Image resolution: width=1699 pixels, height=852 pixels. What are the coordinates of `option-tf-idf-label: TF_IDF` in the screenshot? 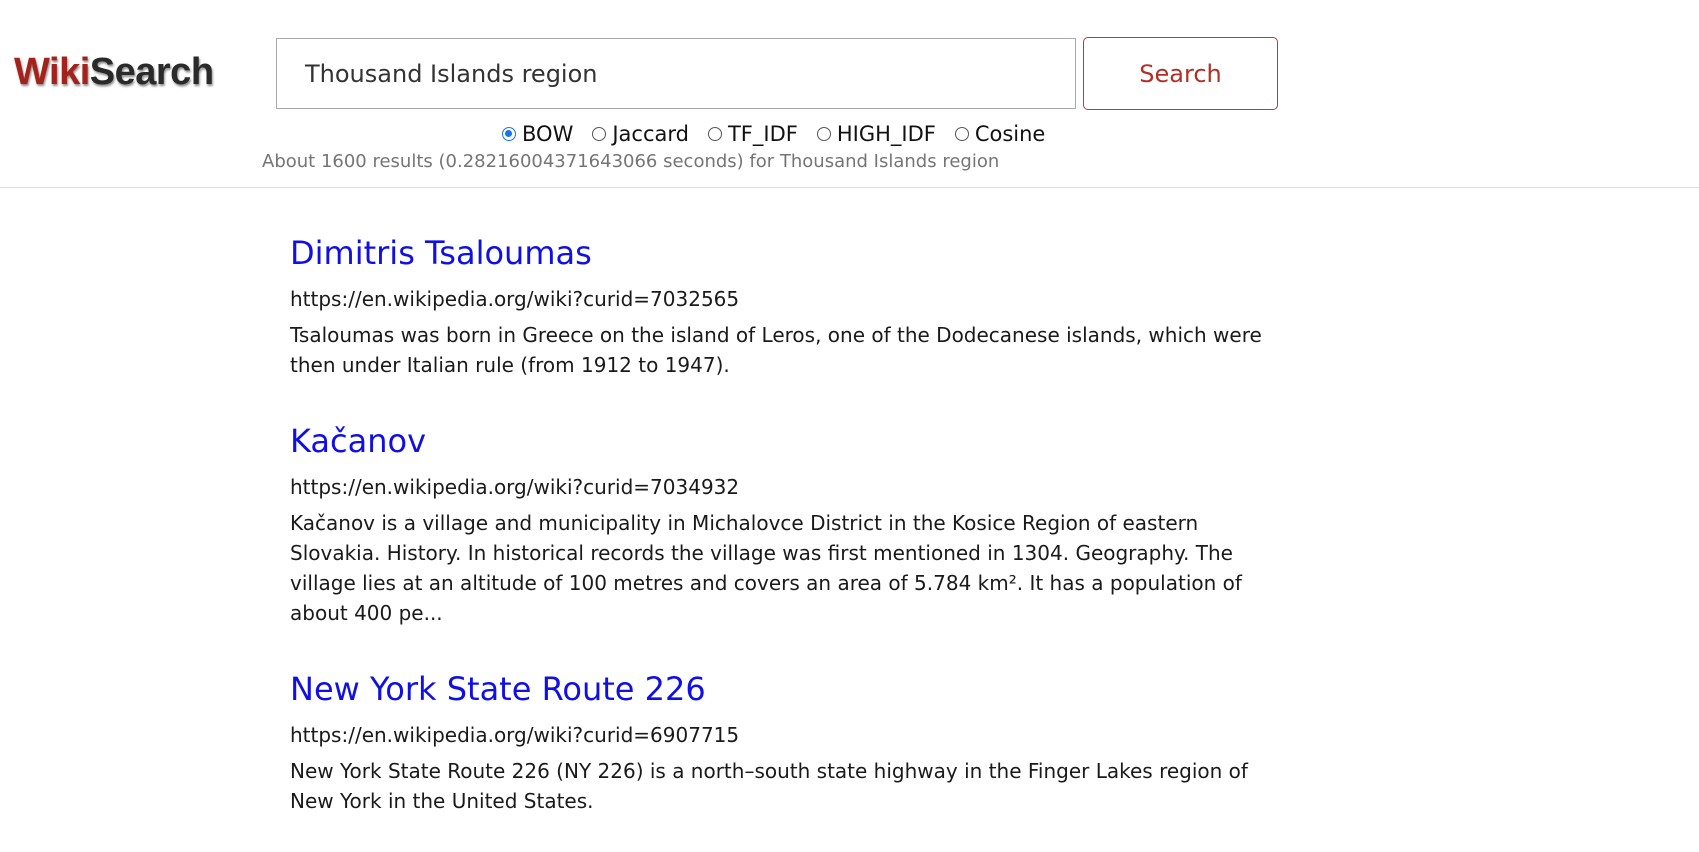 It's located at (762, 134).